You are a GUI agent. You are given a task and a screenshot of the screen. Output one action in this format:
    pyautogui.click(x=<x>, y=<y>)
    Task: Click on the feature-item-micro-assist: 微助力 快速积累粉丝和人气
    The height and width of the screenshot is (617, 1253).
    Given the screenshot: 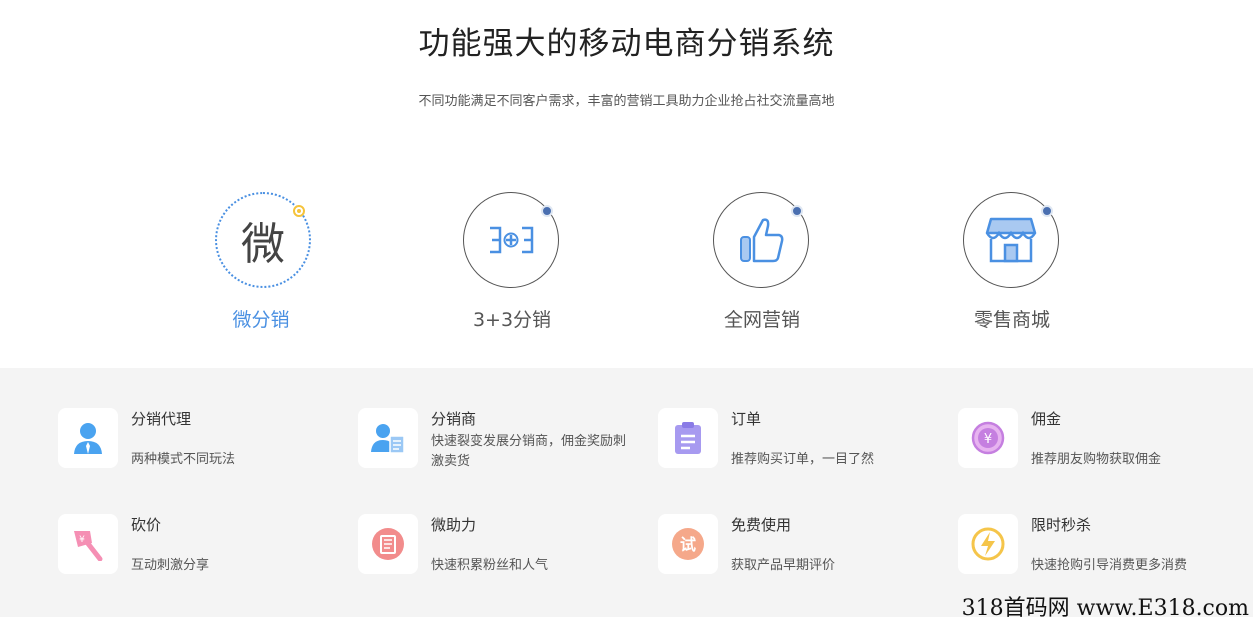 What is the action you would take?
    pyautogui.click(x=498, y=549)
    